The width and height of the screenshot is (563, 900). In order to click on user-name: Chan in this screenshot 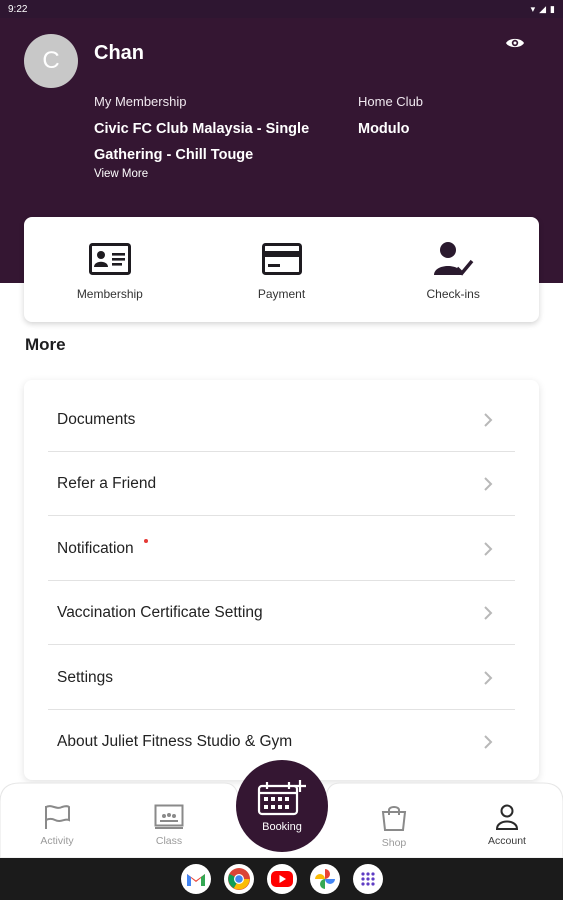, I will do `click(119, 53)`.